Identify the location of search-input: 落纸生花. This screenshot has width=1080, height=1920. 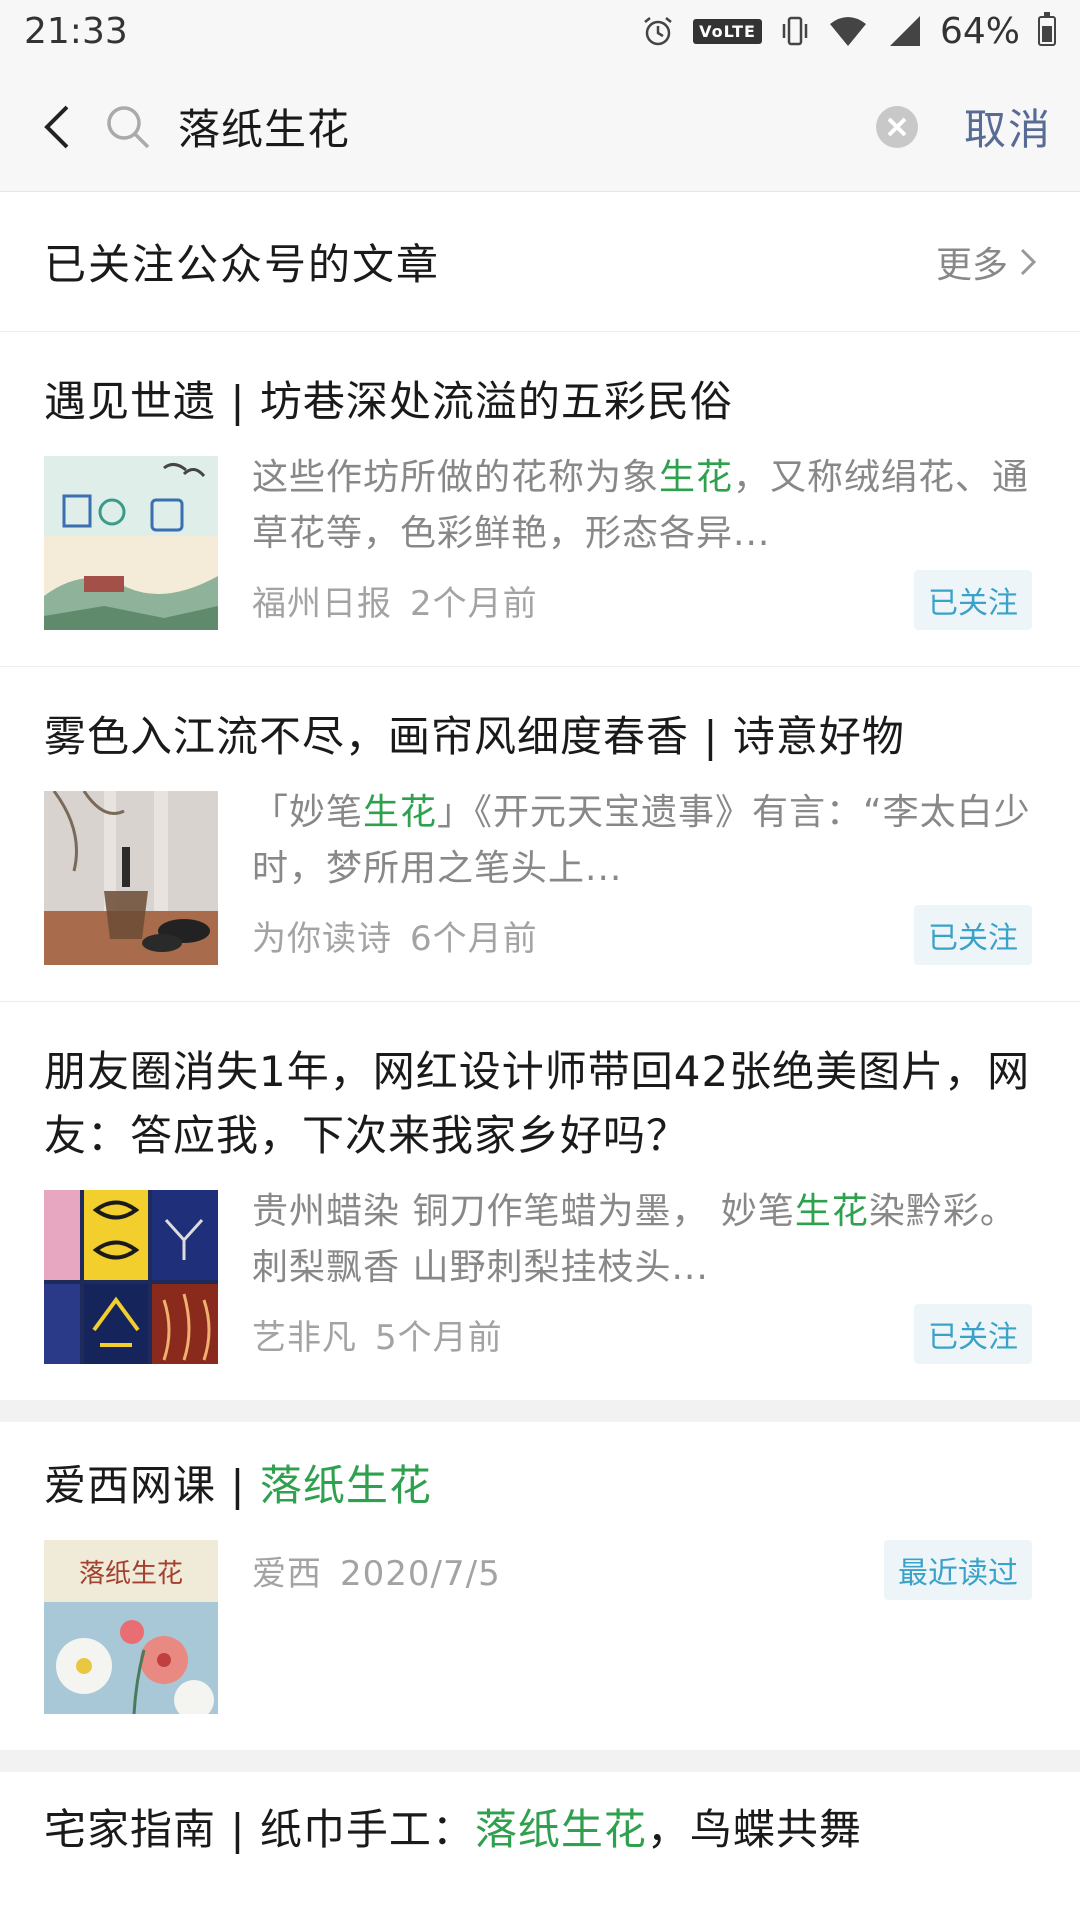
(526, 126).